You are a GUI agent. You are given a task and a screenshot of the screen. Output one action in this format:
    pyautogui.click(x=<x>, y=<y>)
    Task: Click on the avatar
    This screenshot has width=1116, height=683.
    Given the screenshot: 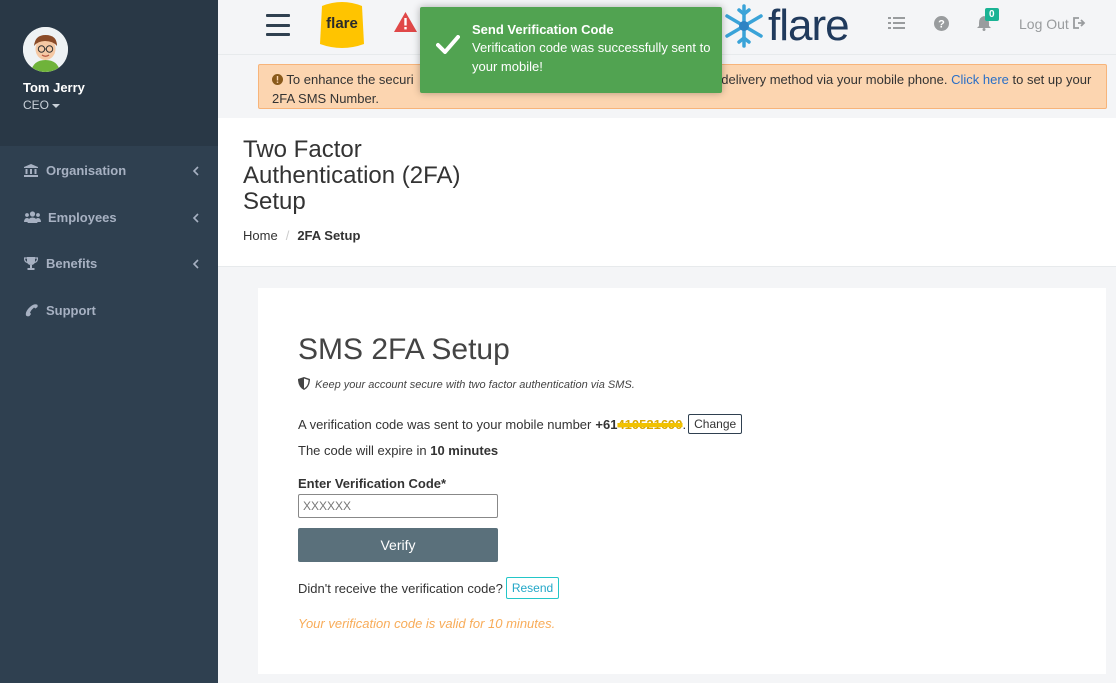 What is the action you would take?
    pyautogui.click(x=45, y=49)
    